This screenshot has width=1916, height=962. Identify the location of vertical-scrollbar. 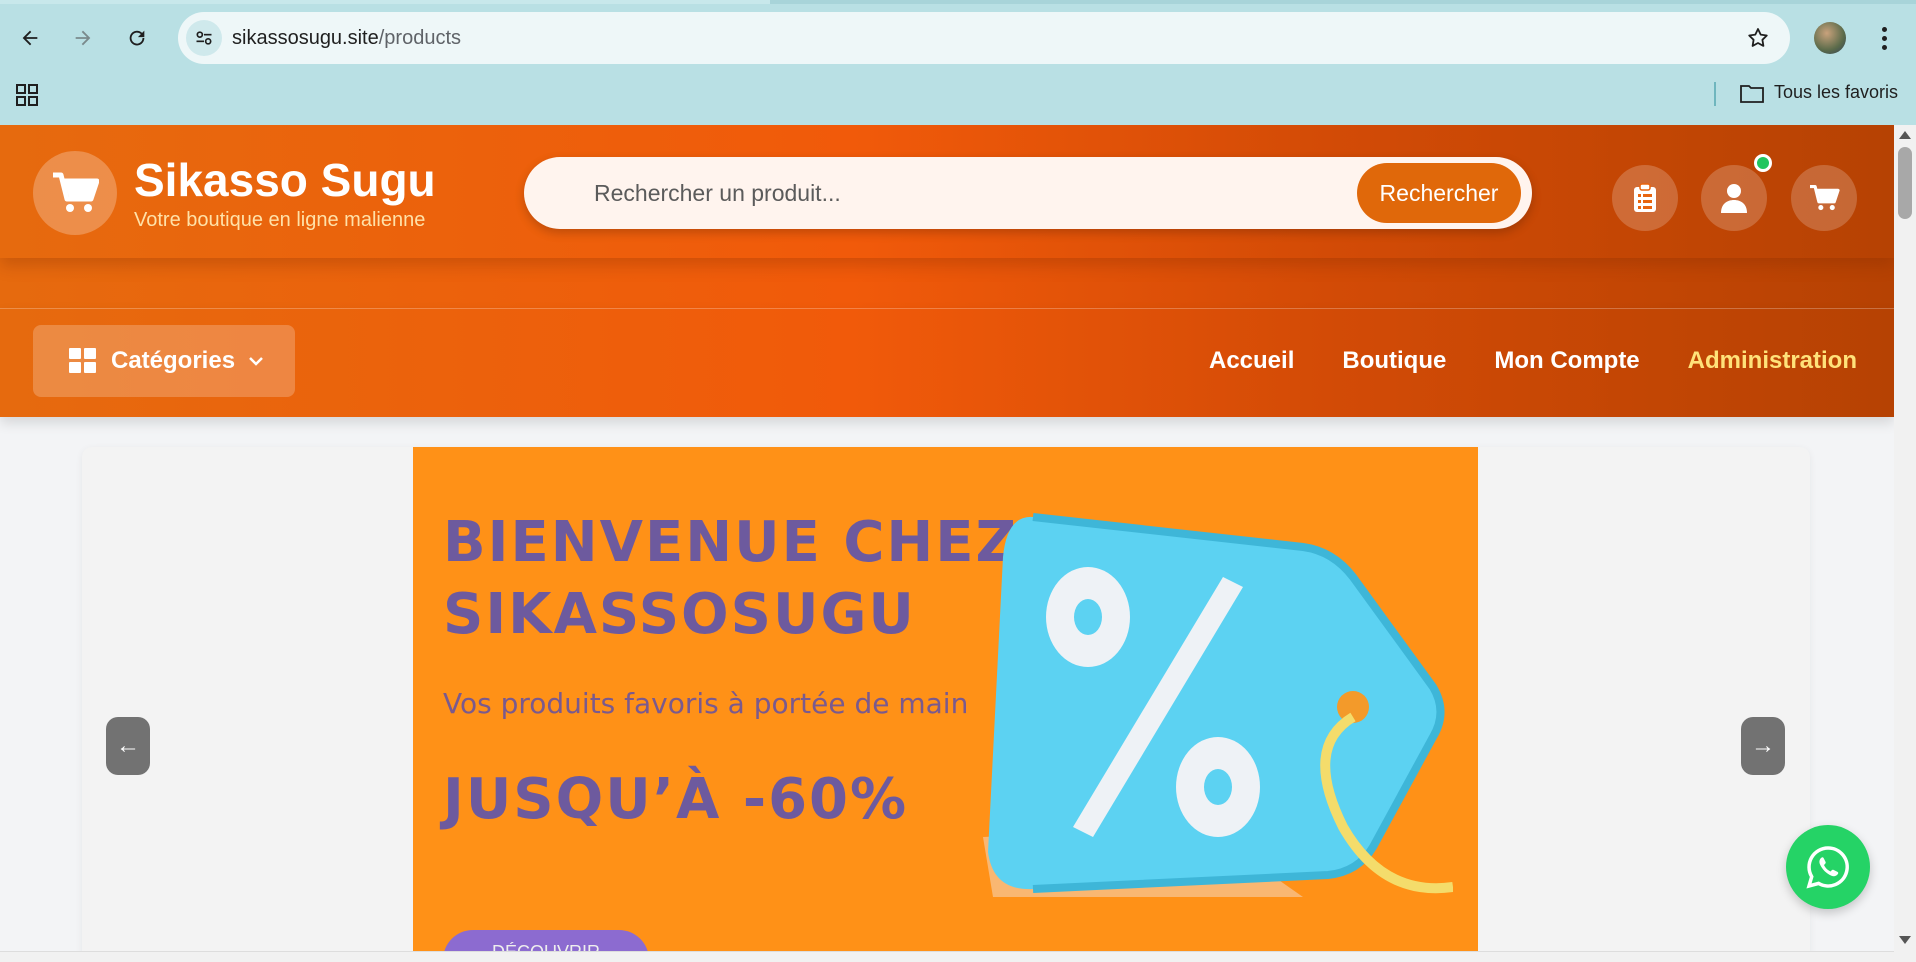
(1905, 543).